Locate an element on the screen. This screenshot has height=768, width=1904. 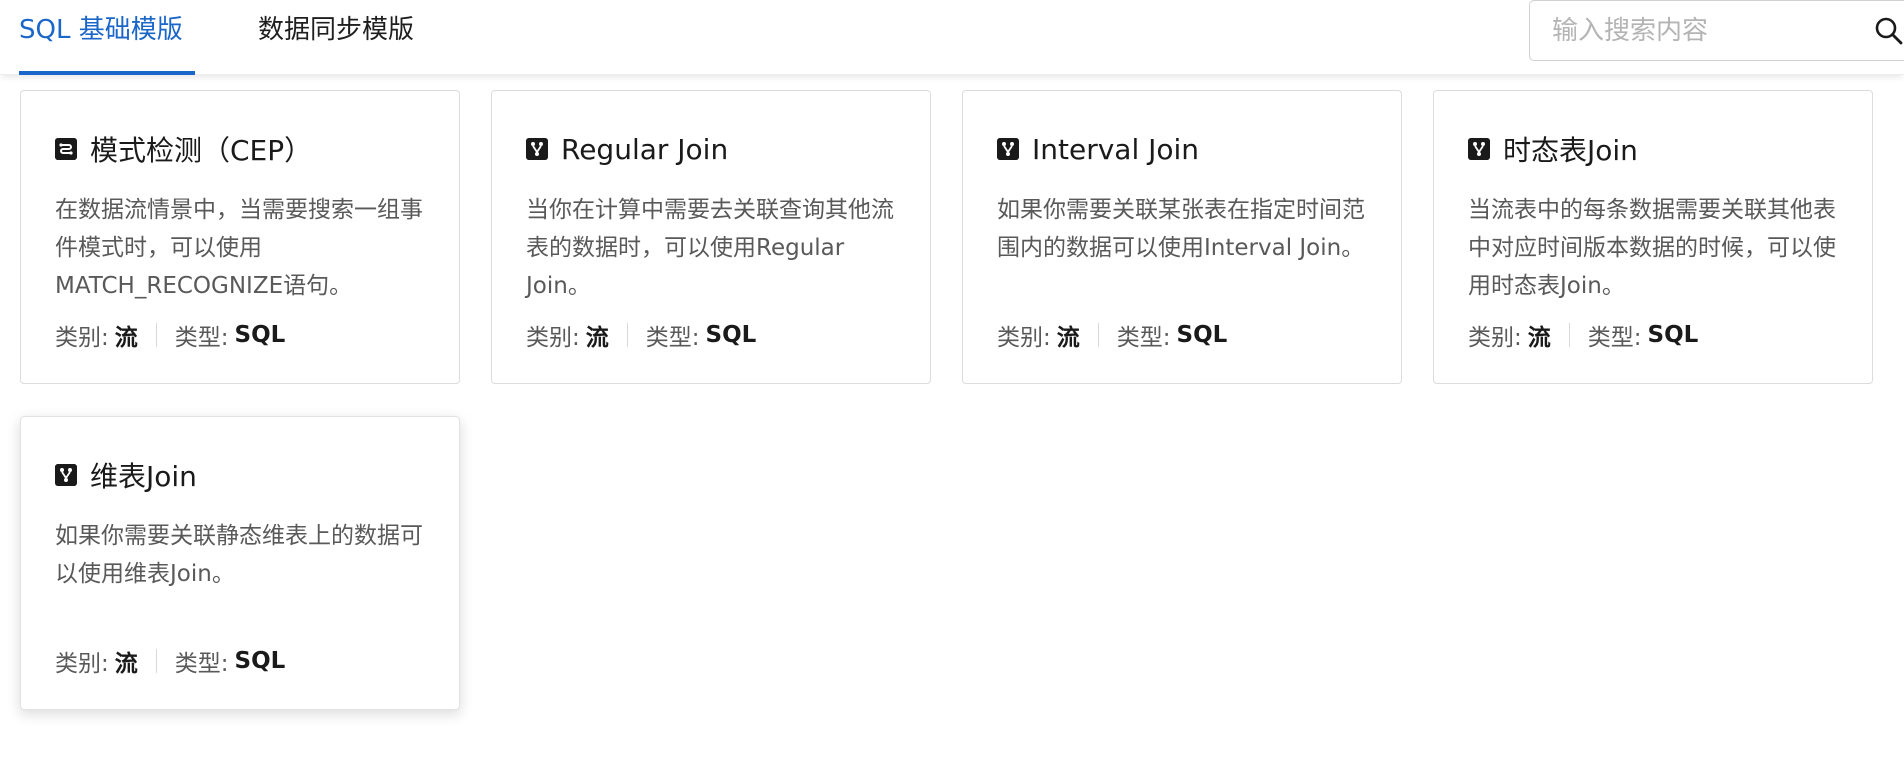
card-header: 模式检测（CEP） is located at coordinates (183, 149).